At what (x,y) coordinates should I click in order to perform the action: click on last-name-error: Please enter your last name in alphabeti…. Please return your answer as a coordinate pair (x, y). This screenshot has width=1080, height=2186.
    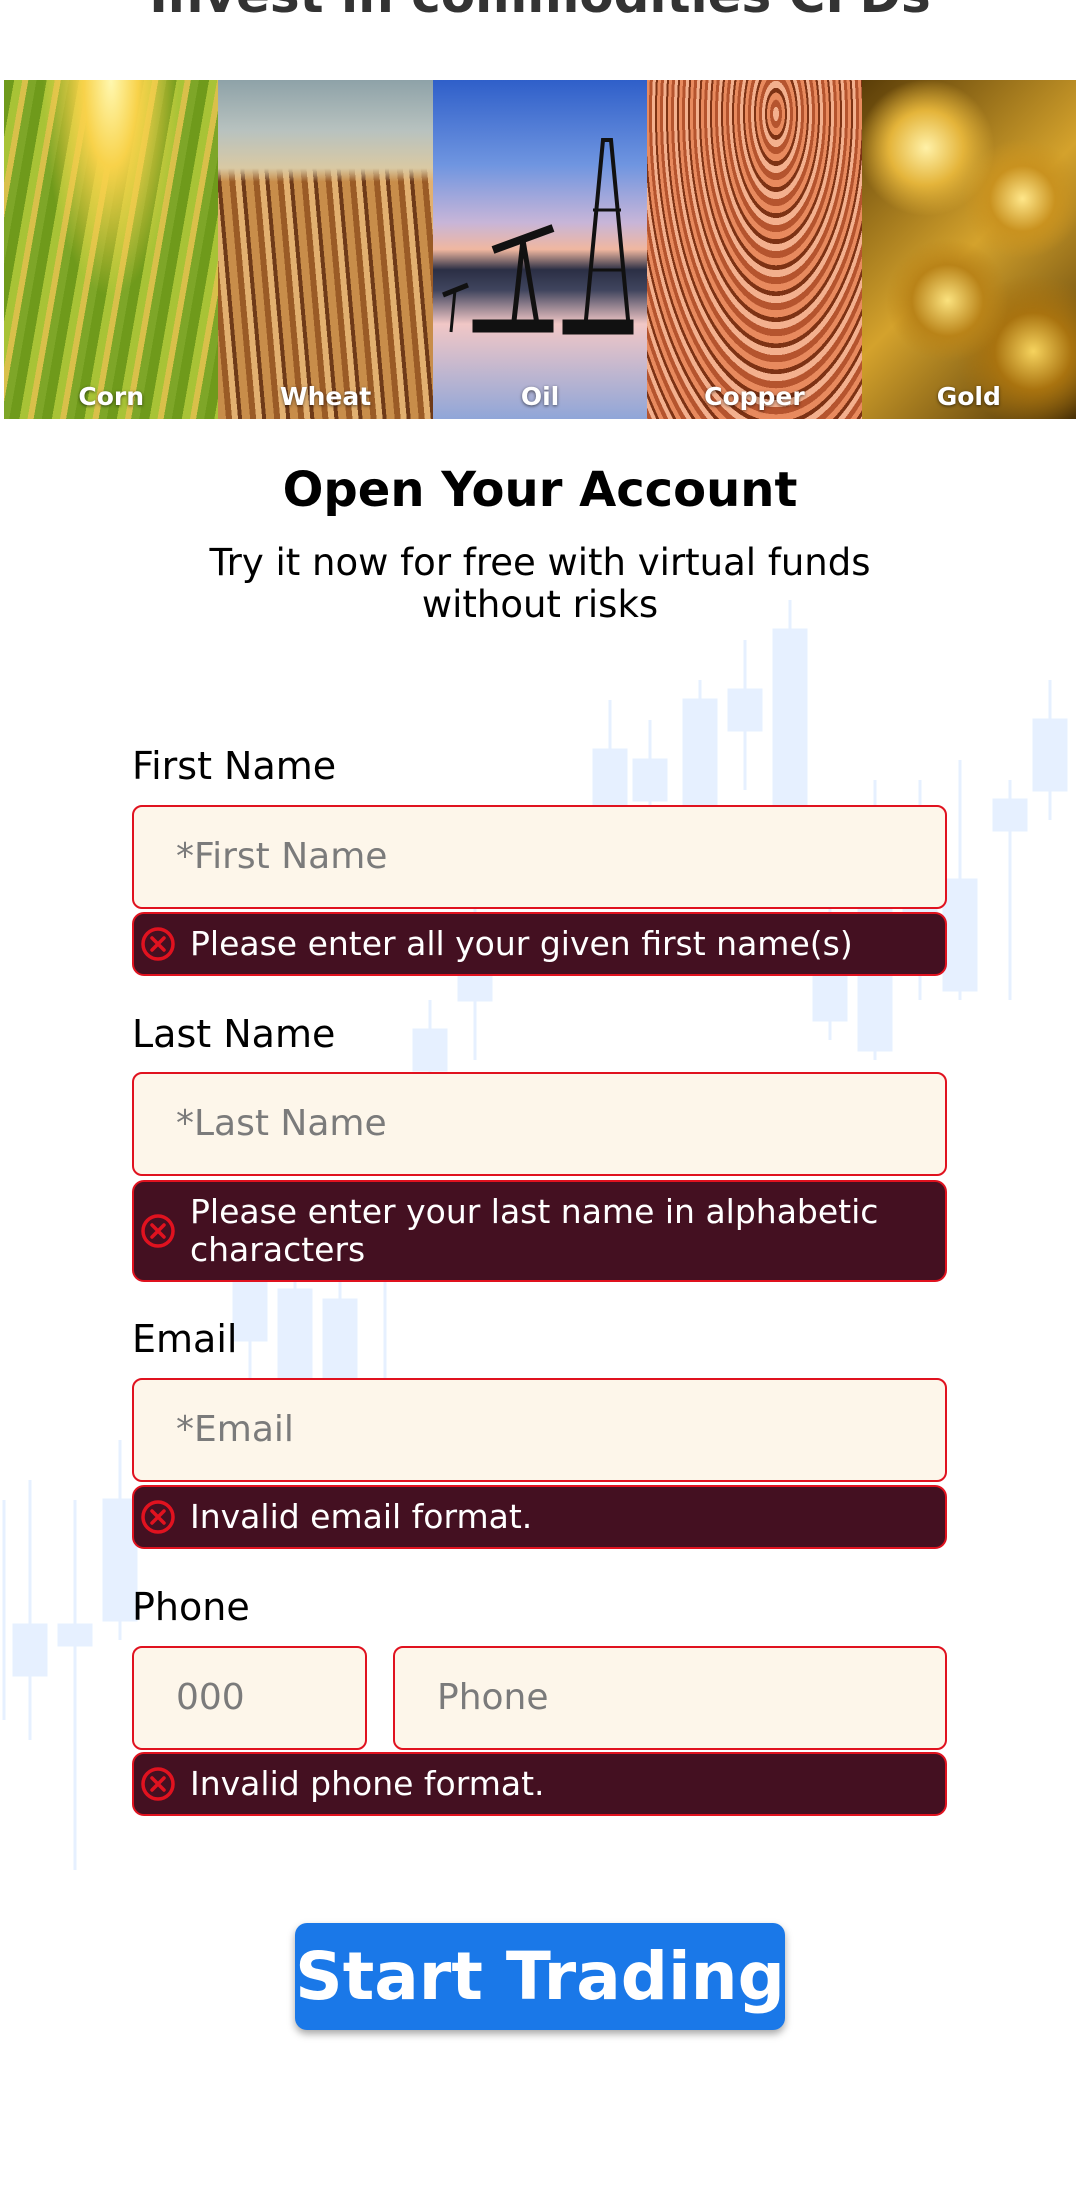
    Looking at the image, I should click on (539, 1231).